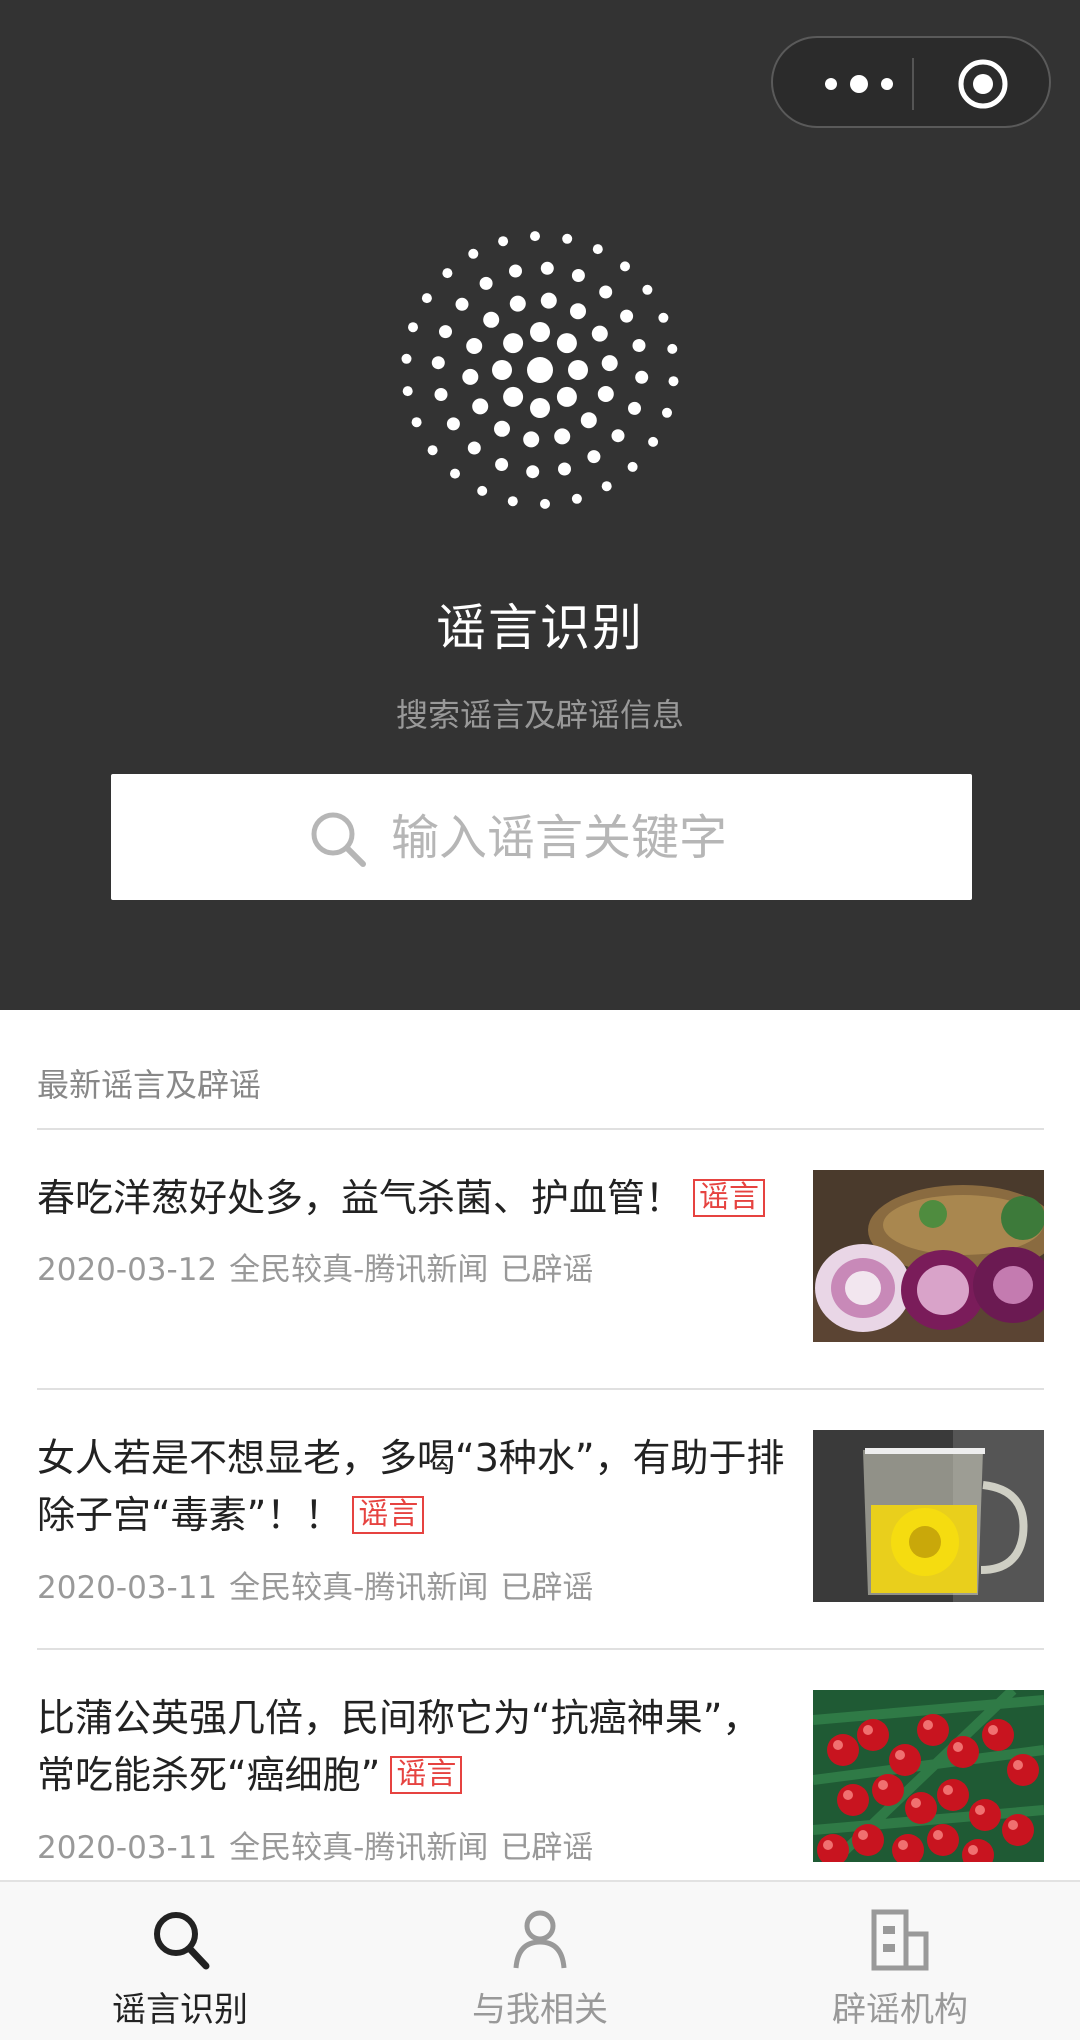 The height and width of the screenshot is (2042, 1080). Describe the element at coordinates (540, 2010) in the screenshot. I see `tab-label: 与我相关` at that location.